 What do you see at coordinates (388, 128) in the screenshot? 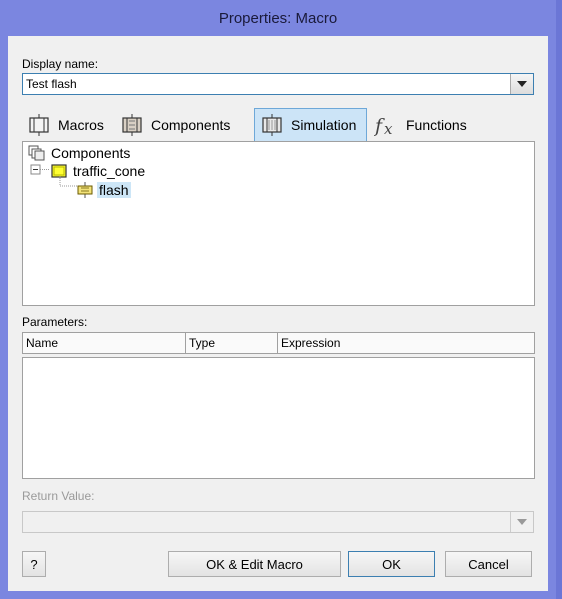
I see `svg-text: x` at bounding box center [388, 128].